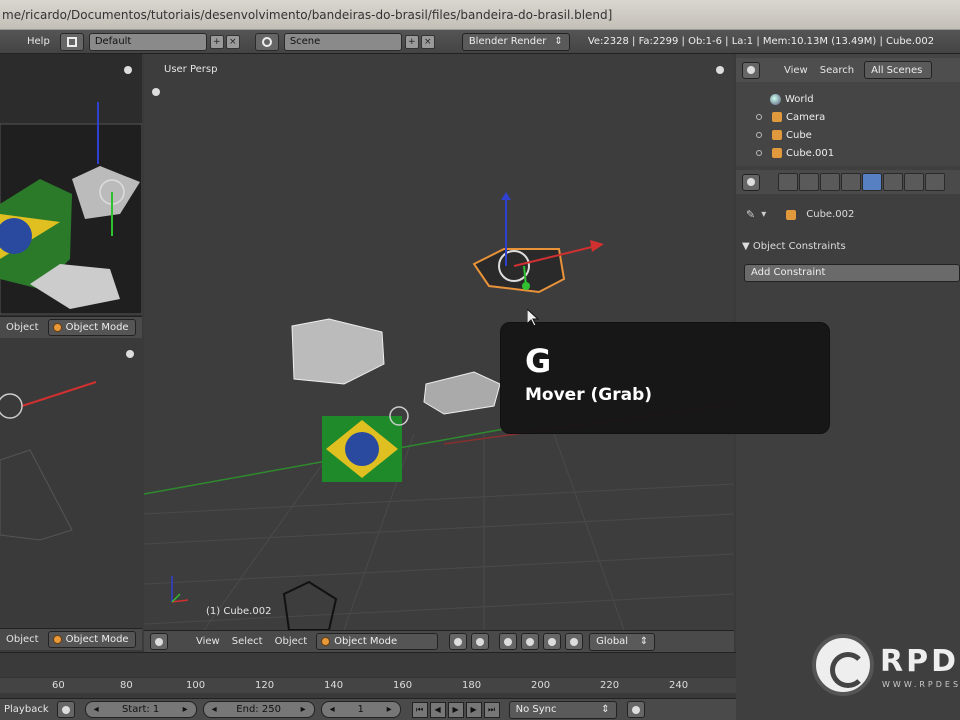  I want to click on frame-tick: 120, so click(265, 685).